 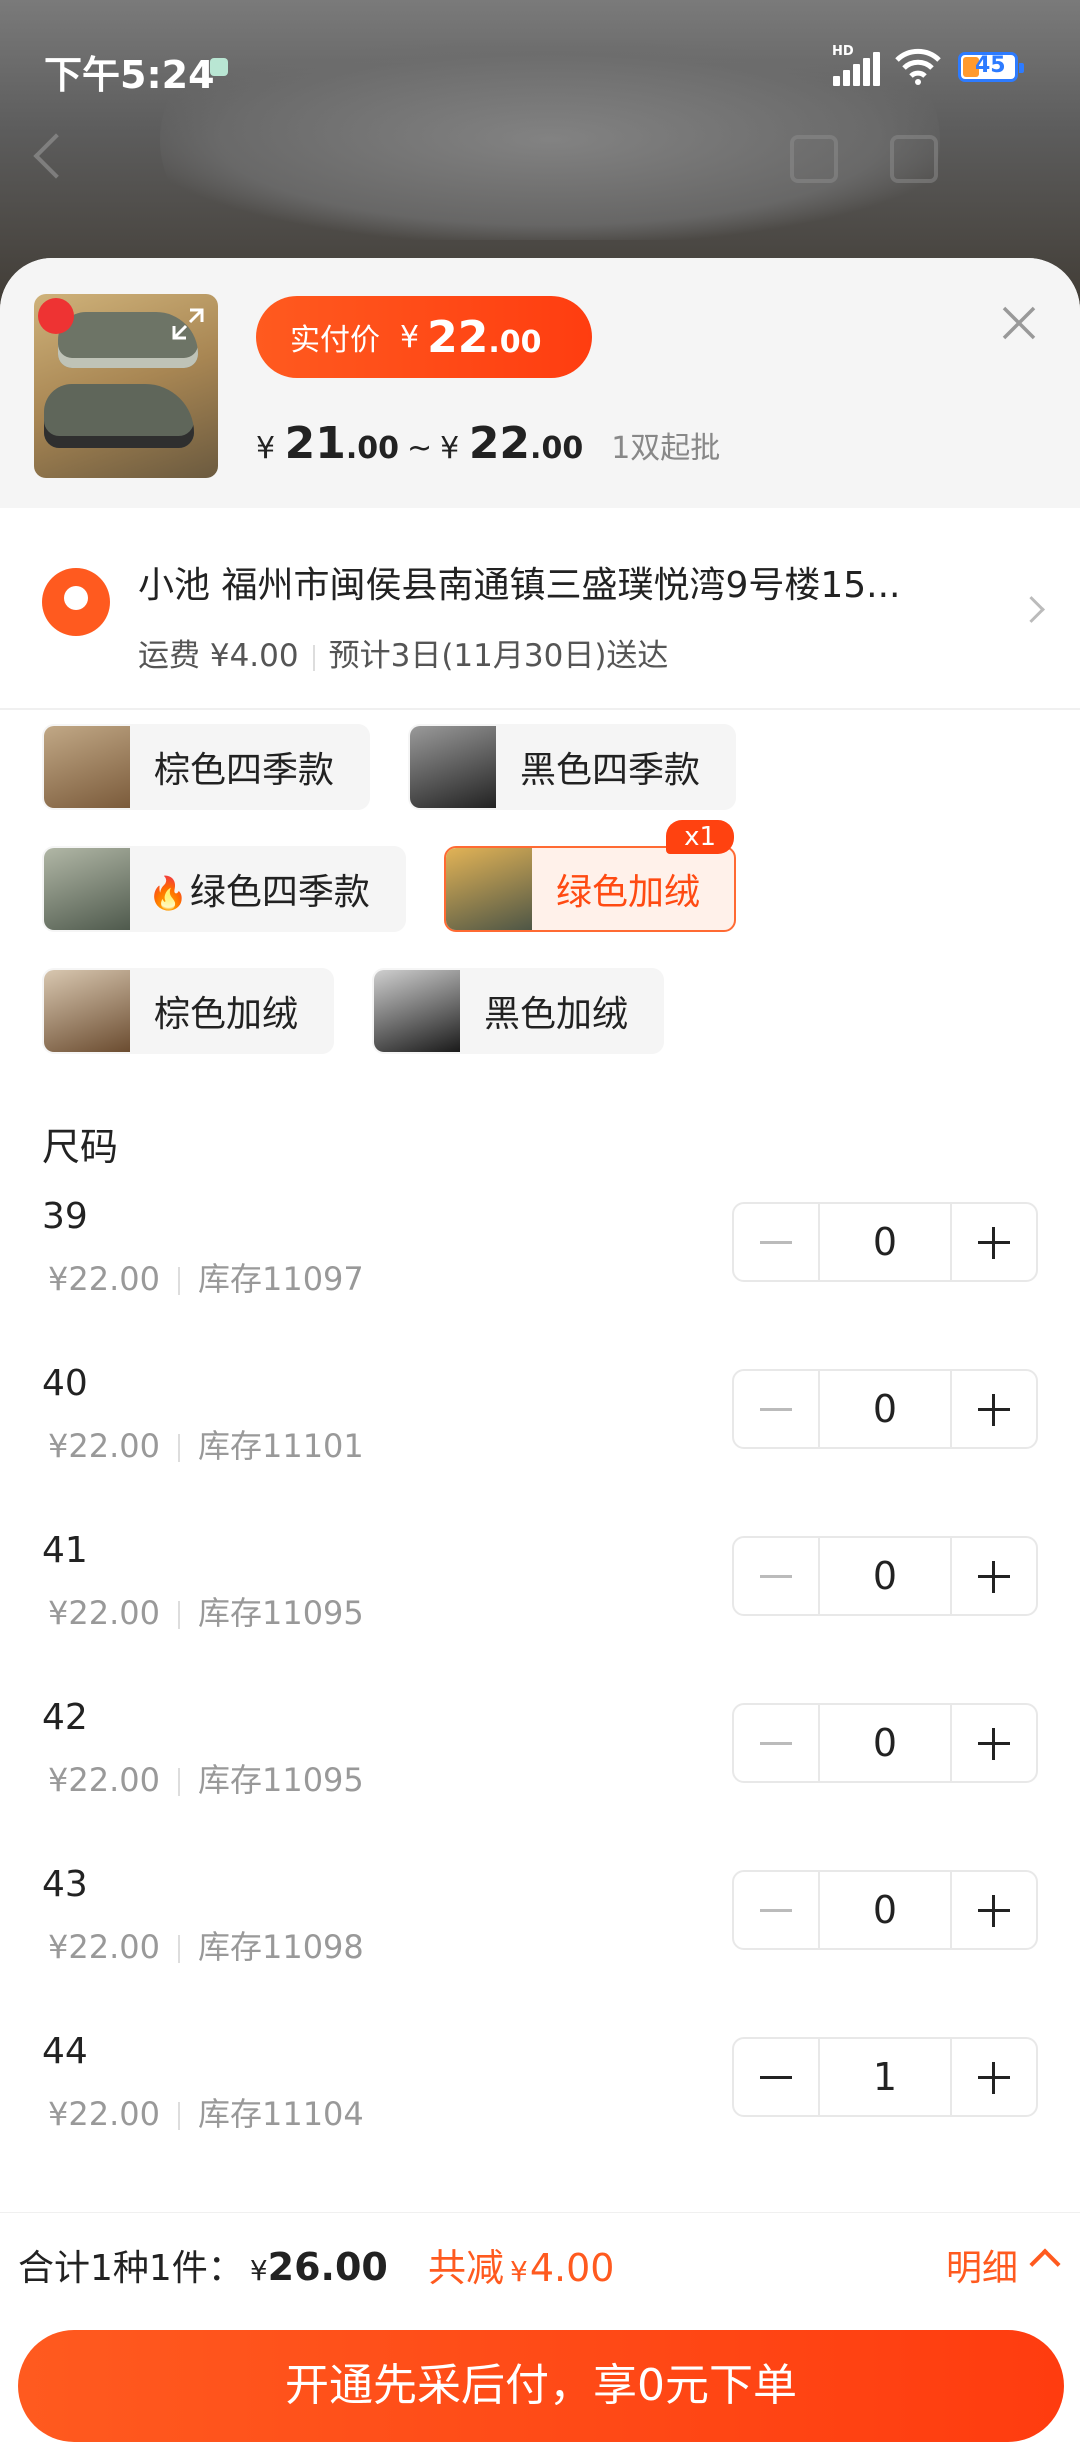 I want to click on size-row: 42 ¥22.00 库存11095 0, so click(x=540, y=1780).